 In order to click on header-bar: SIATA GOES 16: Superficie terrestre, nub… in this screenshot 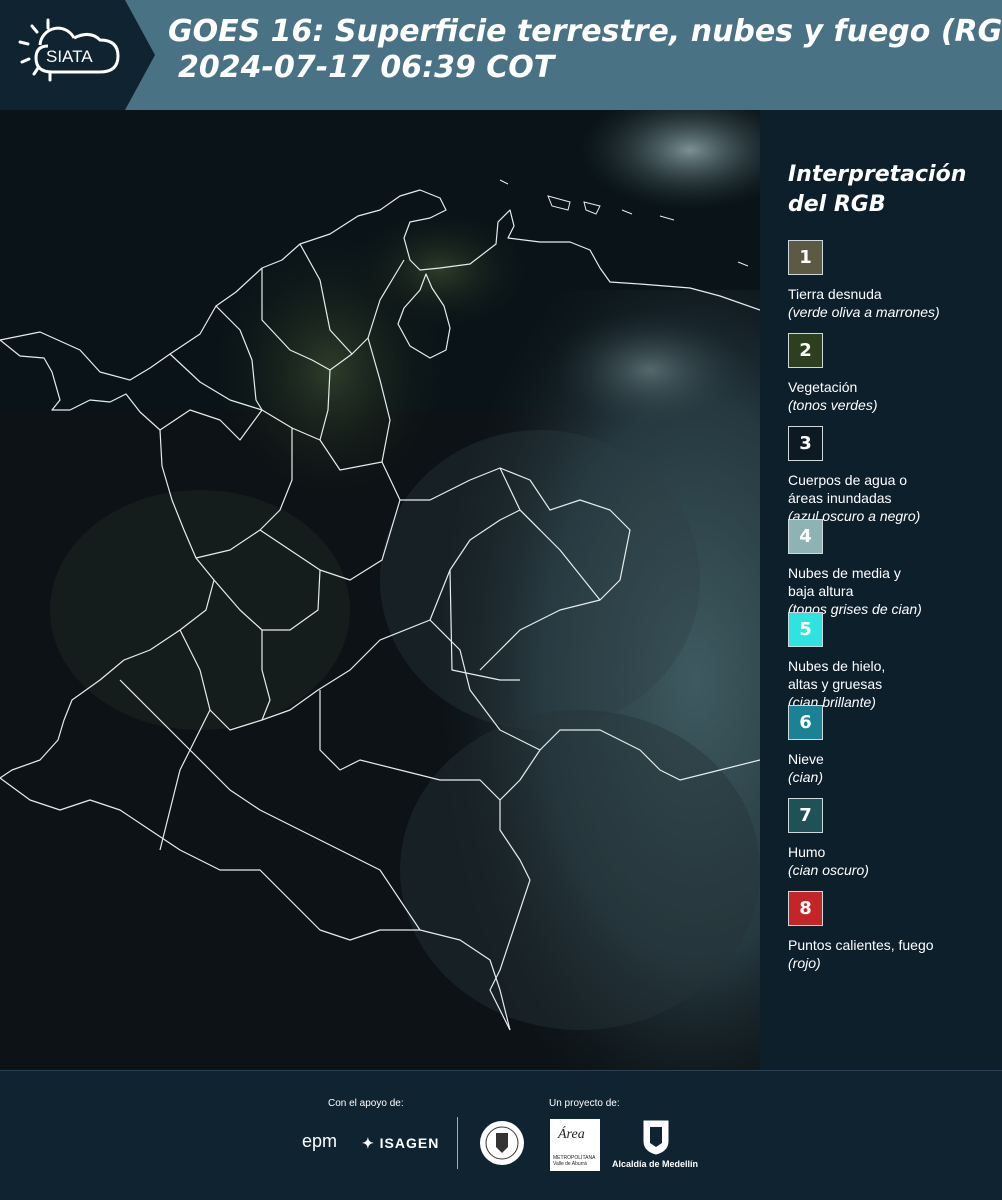, I will do `click(501, 55)`.